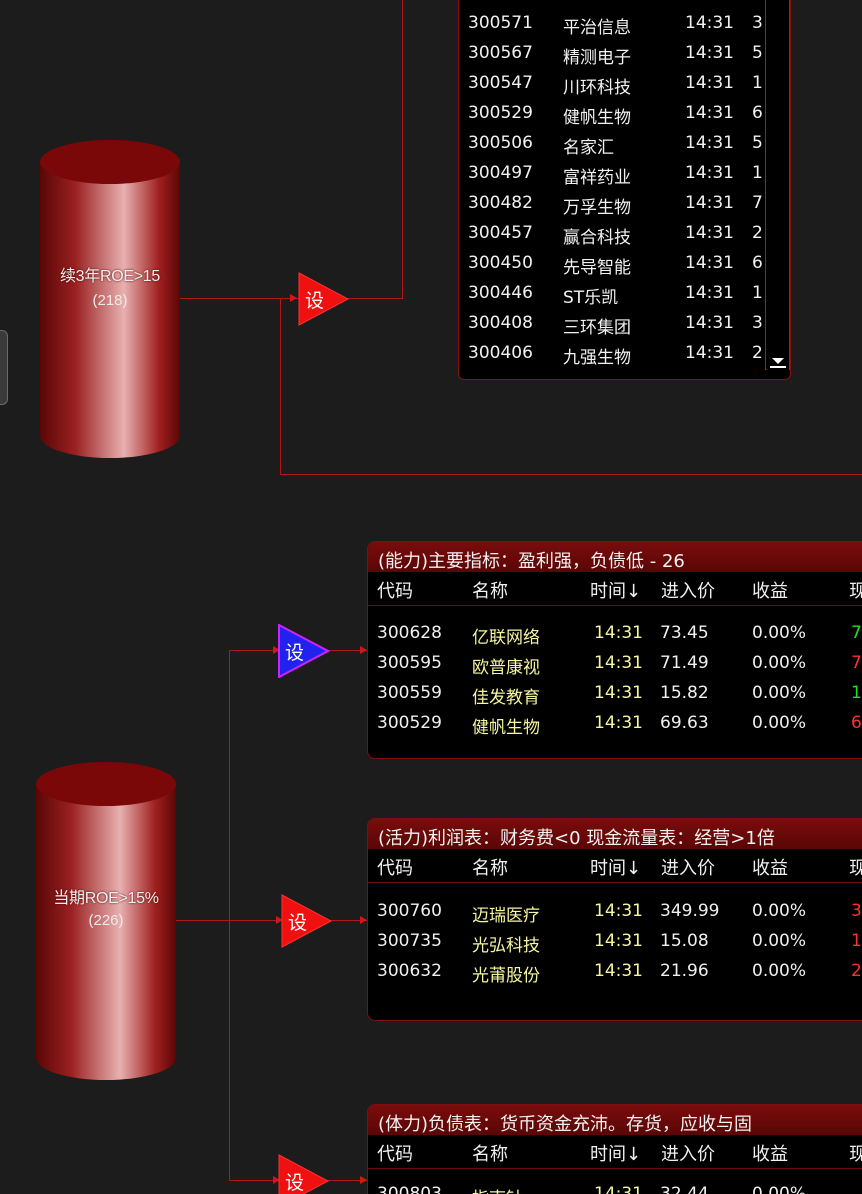 The height and width of the screenshot is (1194, 862). I want to click on current-price: 3, so click(856, 911).